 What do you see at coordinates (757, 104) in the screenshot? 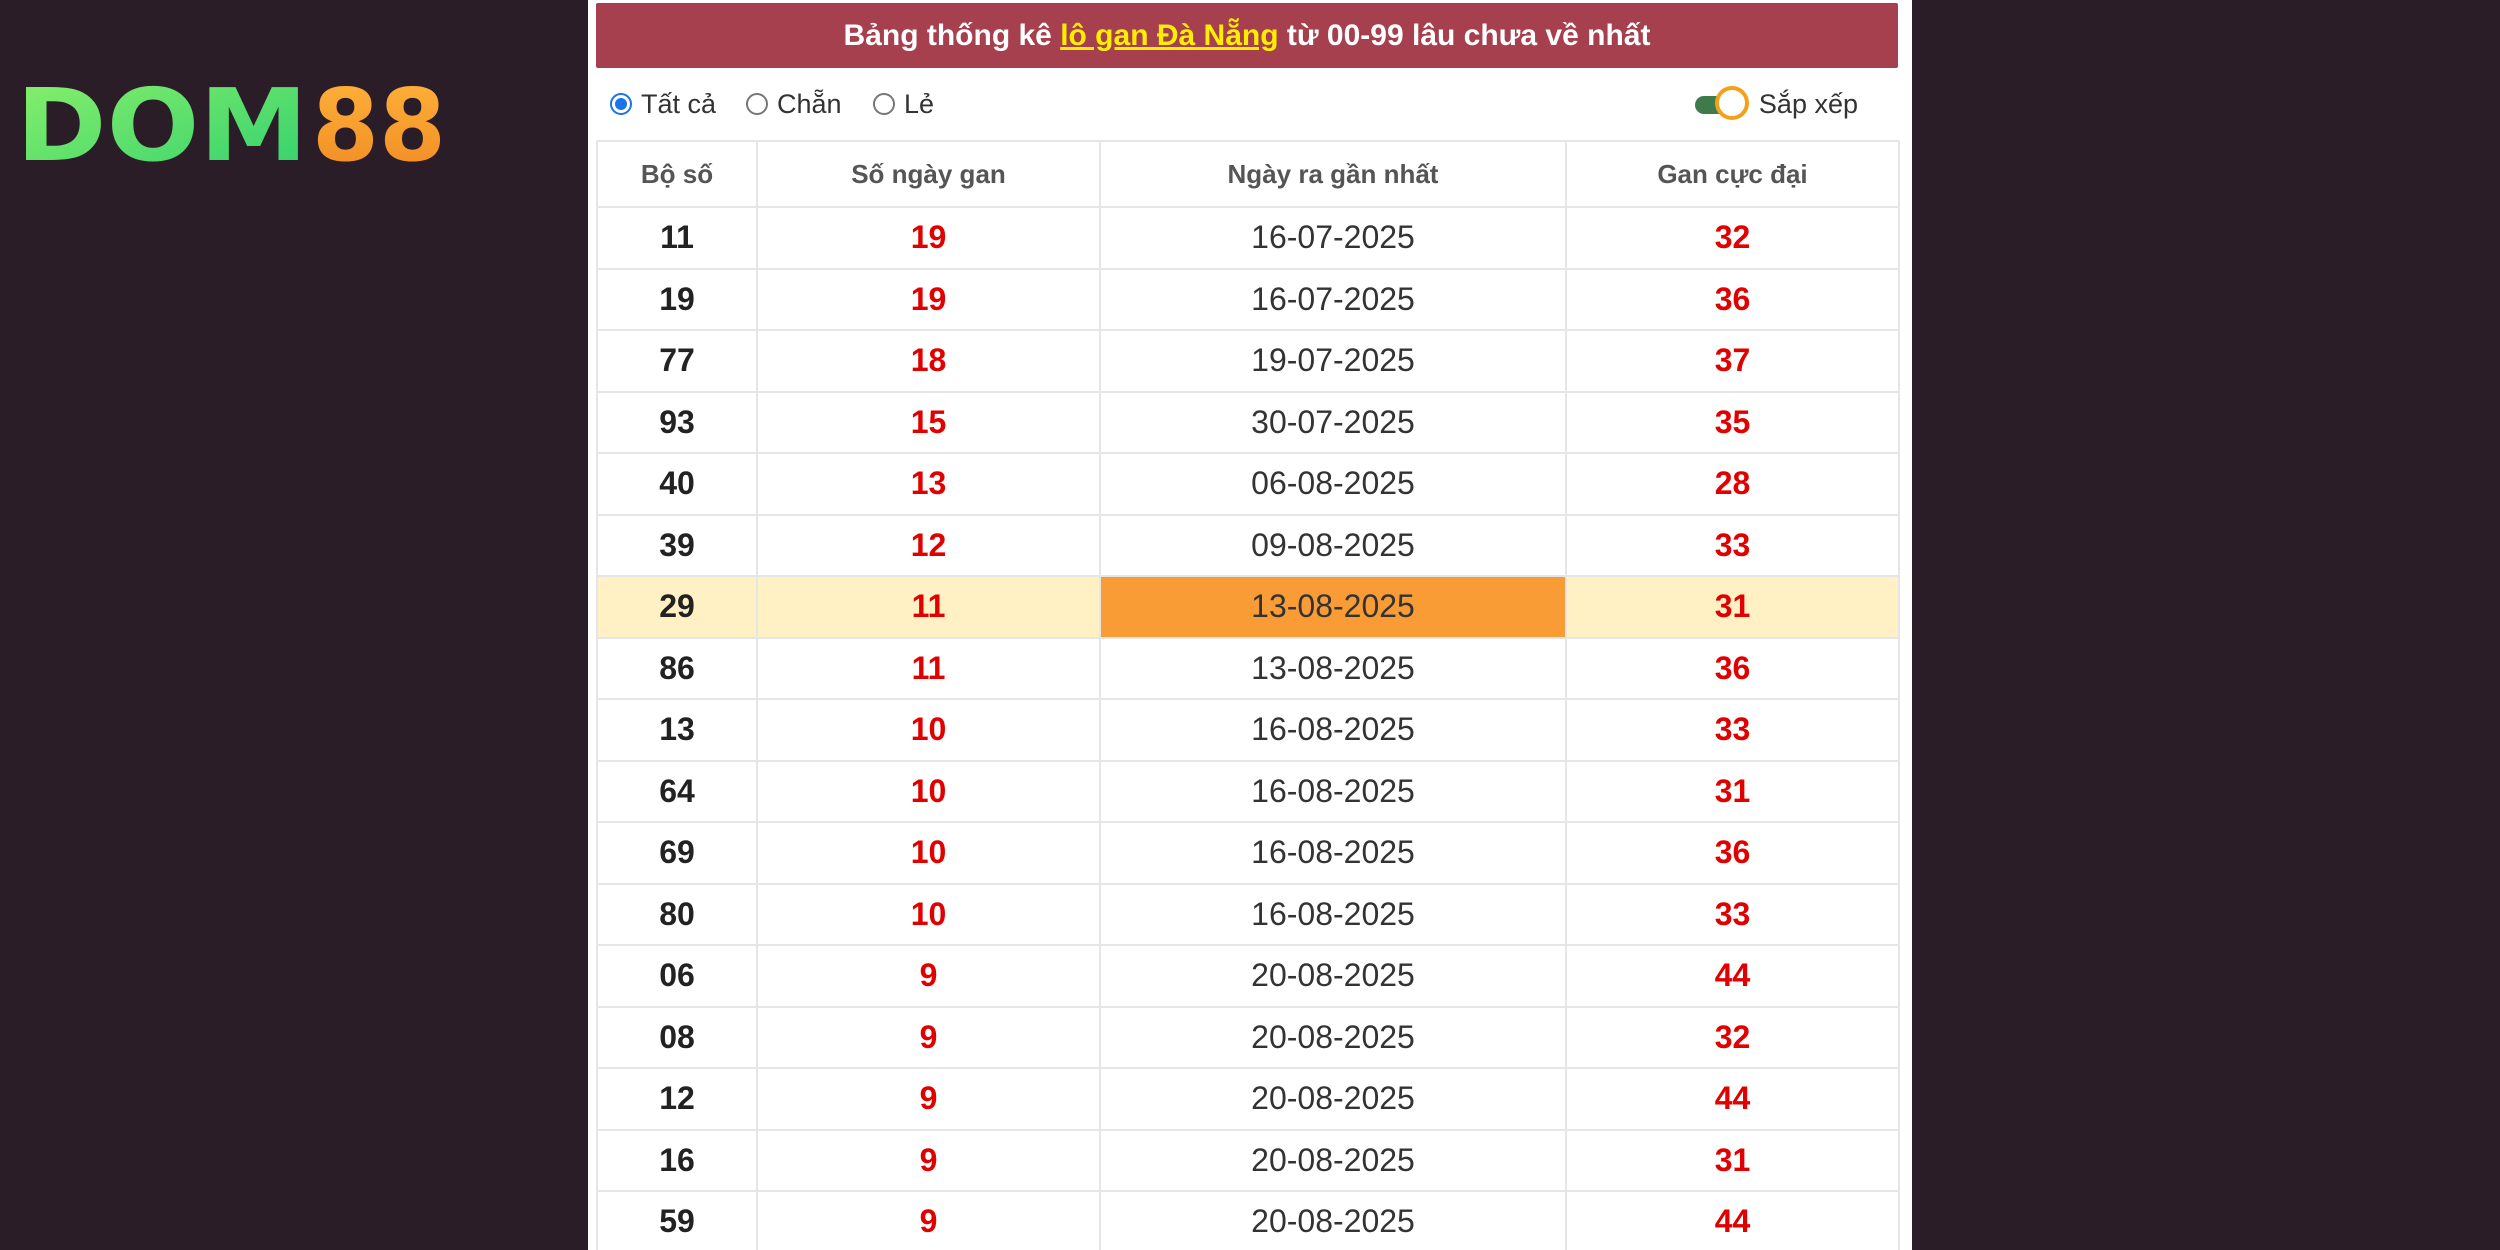
I see `radio-even` at bounding box center [757, 104].